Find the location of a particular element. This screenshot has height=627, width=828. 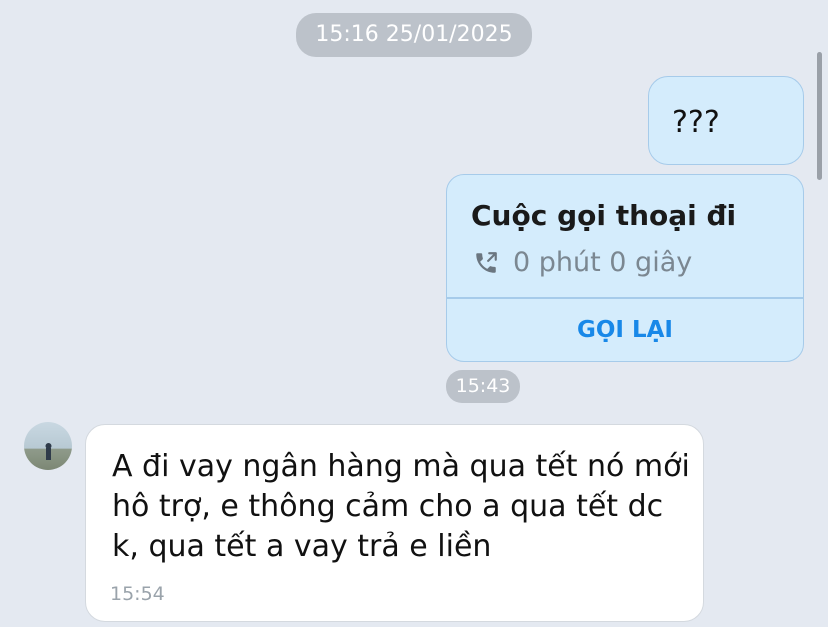

call-log-card: Cuộc gọi thoại đi 0 phút 0 giây GỌI LẠI is located at coordinates (625, 268).